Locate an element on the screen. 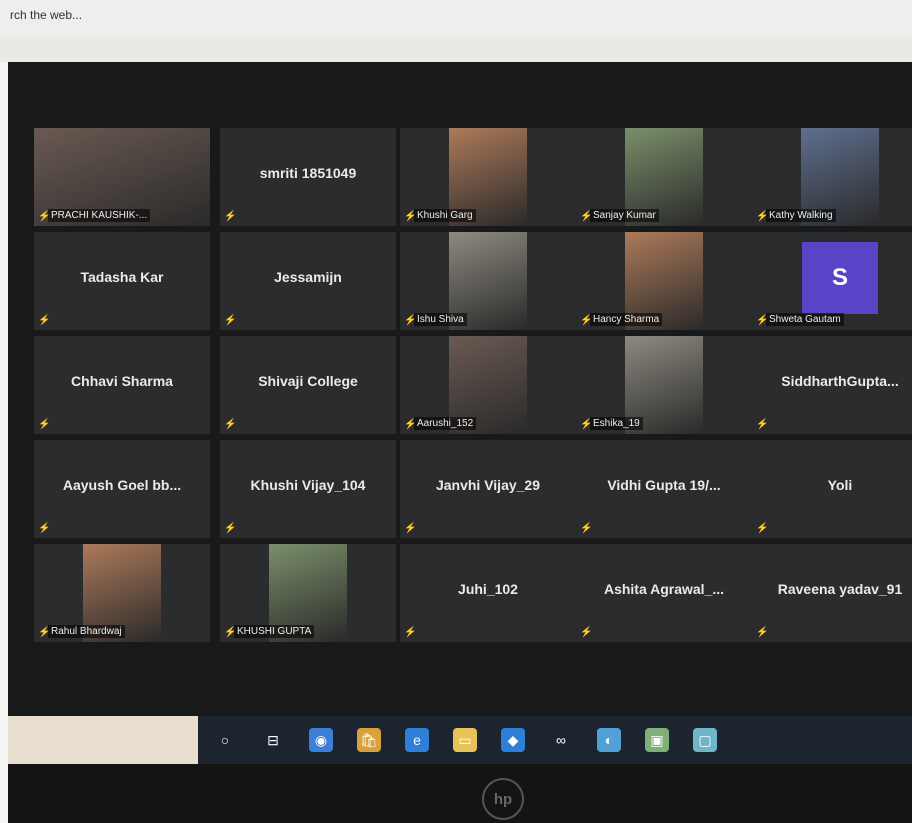 Image resolution: width=912 pixels, height=823 pixels. participant-tile: Shivaji College ⚡ is located at coordinates (308, 385).